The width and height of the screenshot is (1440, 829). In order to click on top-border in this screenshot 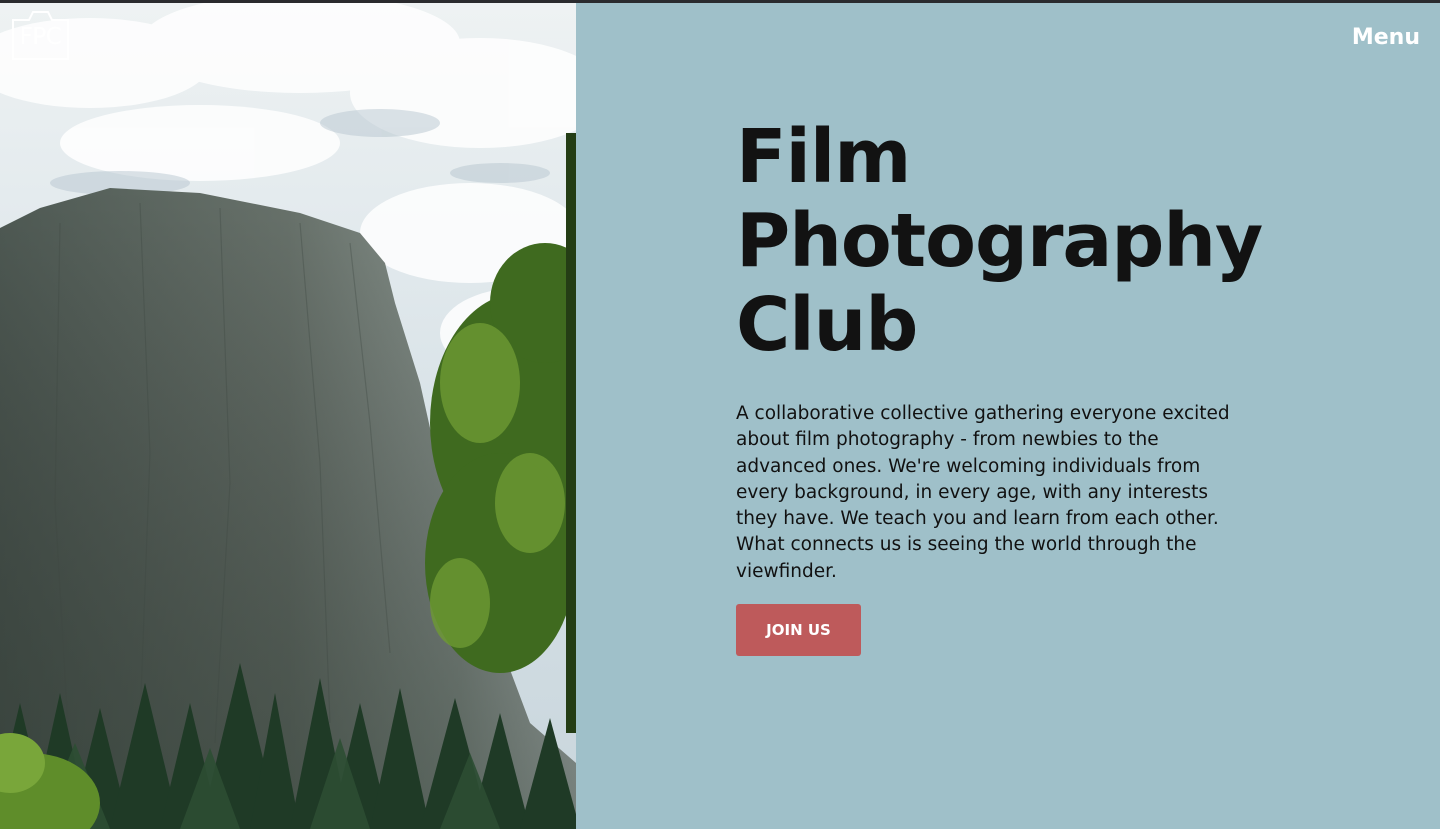, I will do `click(720, 1)`.